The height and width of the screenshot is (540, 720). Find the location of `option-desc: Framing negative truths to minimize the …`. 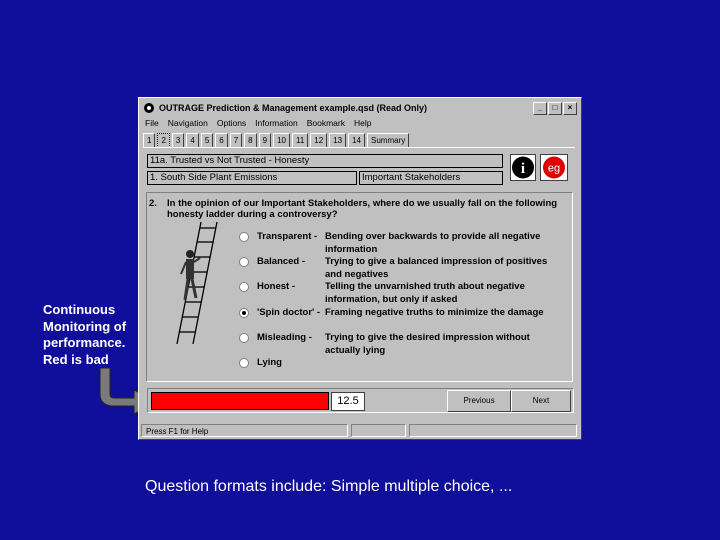

option-desc: Framing negative truths to minimize the … is located at coordinates (434, 312).